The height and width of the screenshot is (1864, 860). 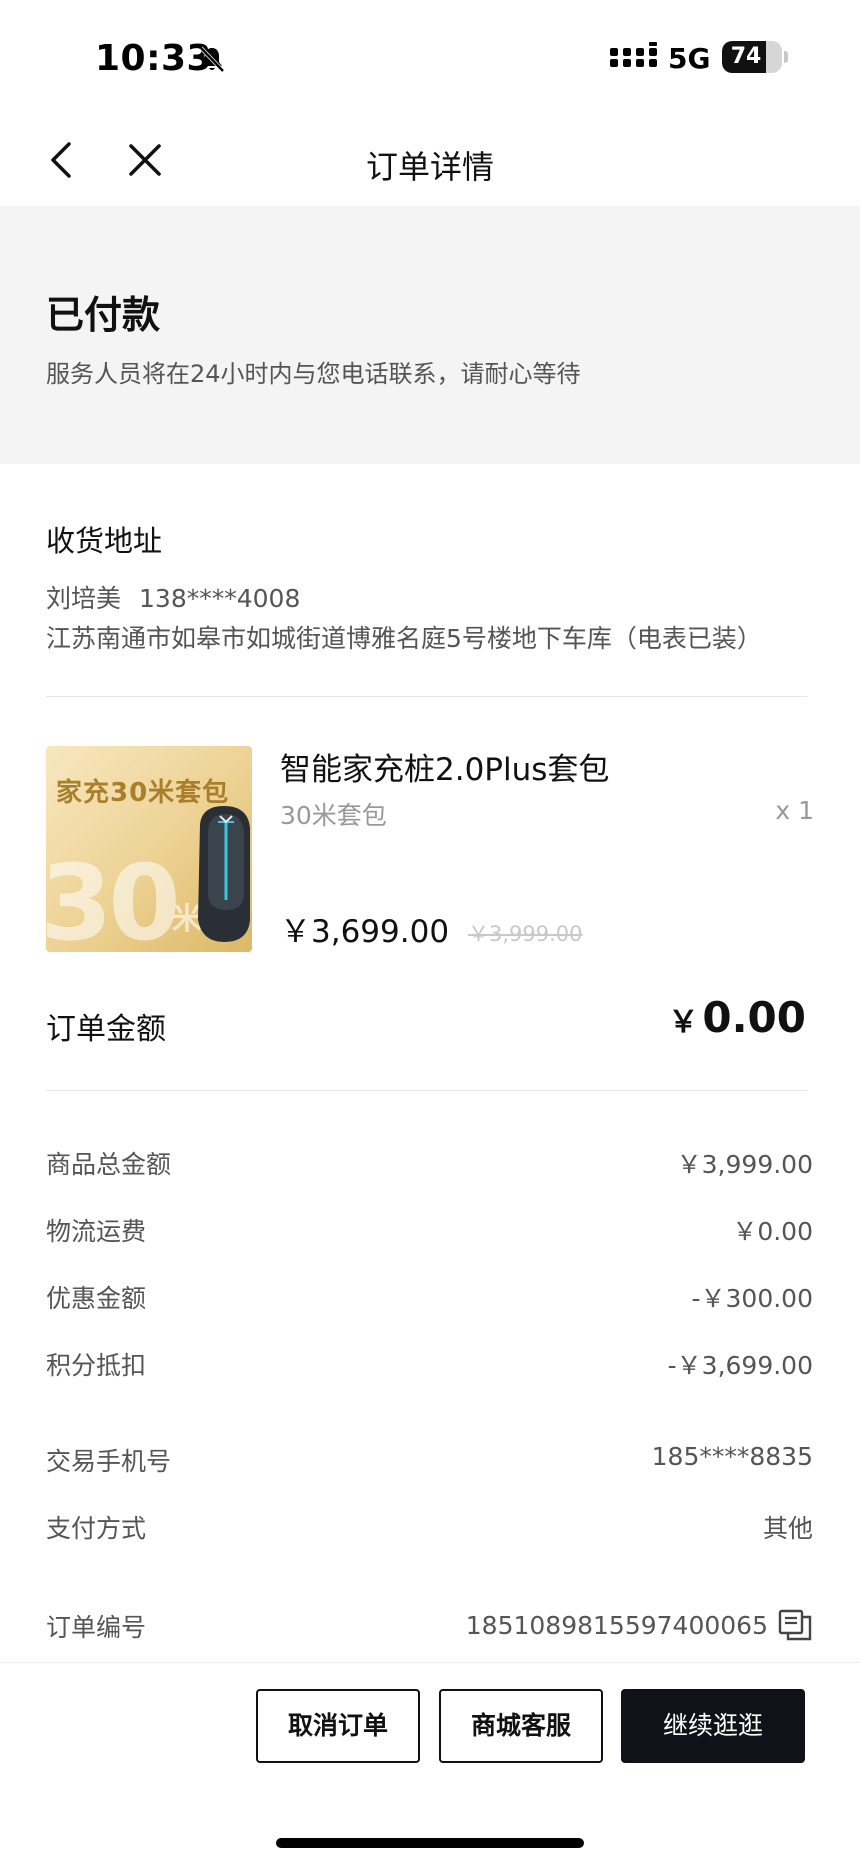 What do you see at coordinates (313, 374) in the screenshot?
I see `order-status-description: 服务人员将在24小时内与您电话联系，请耐心等待` at bounding box center [313, 374].